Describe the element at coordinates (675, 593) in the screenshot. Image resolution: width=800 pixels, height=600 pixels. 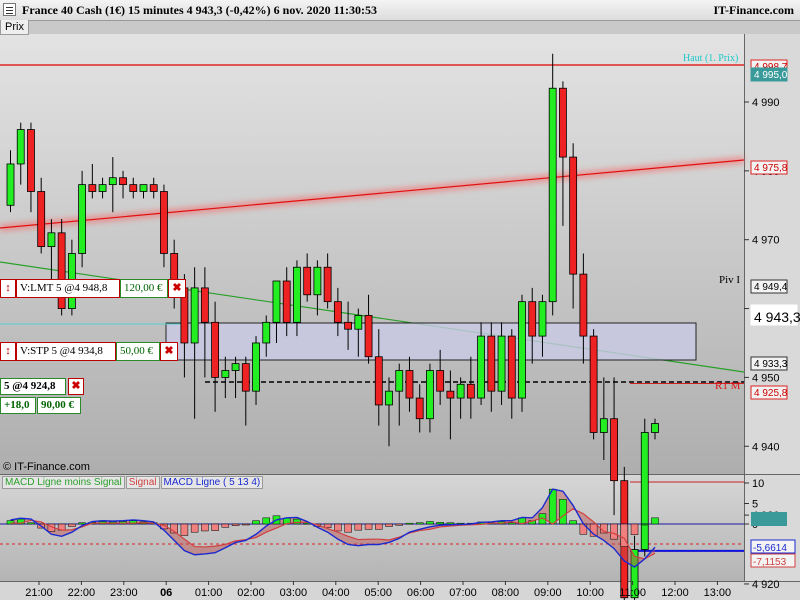
I see `time-tick-label: 12:00` at that location.